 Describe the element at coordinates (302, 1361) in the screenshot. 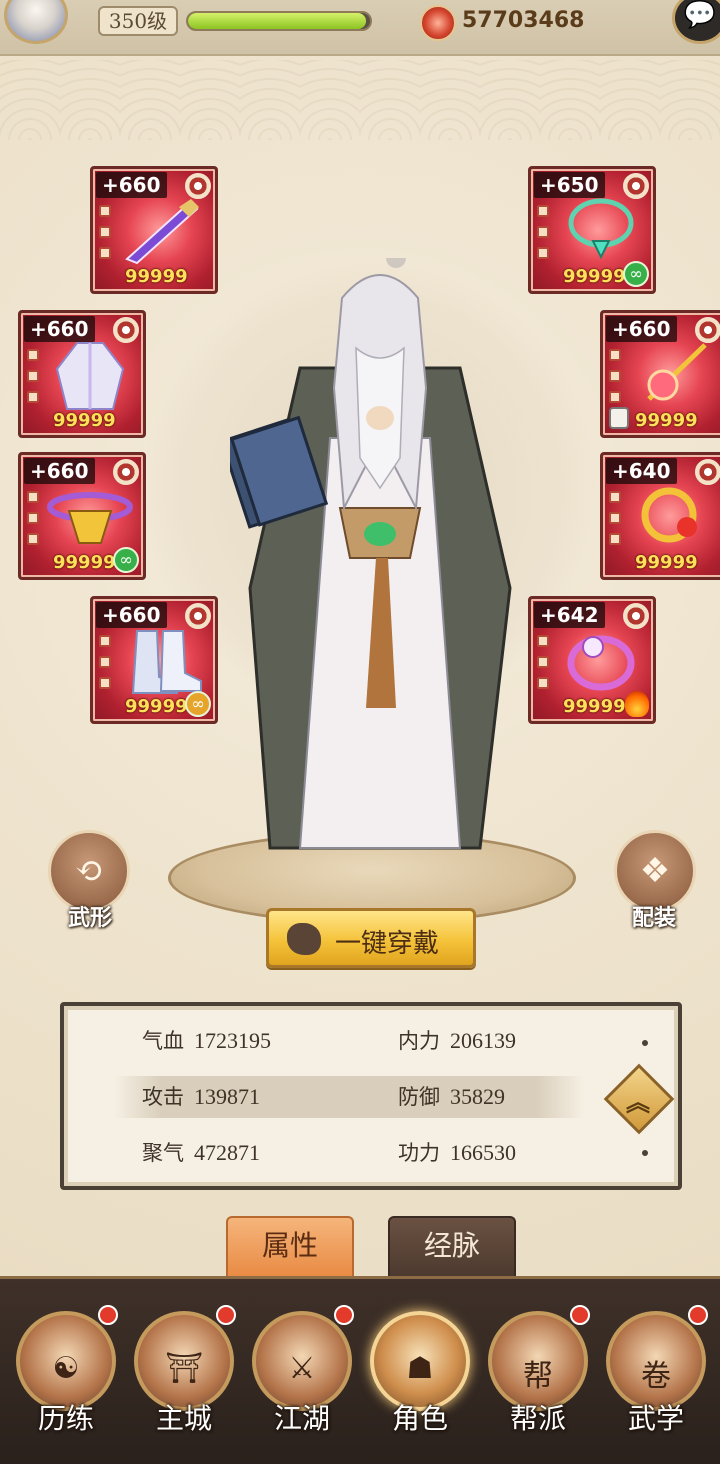

I see `jianghu-icon: ⚔` at that location.